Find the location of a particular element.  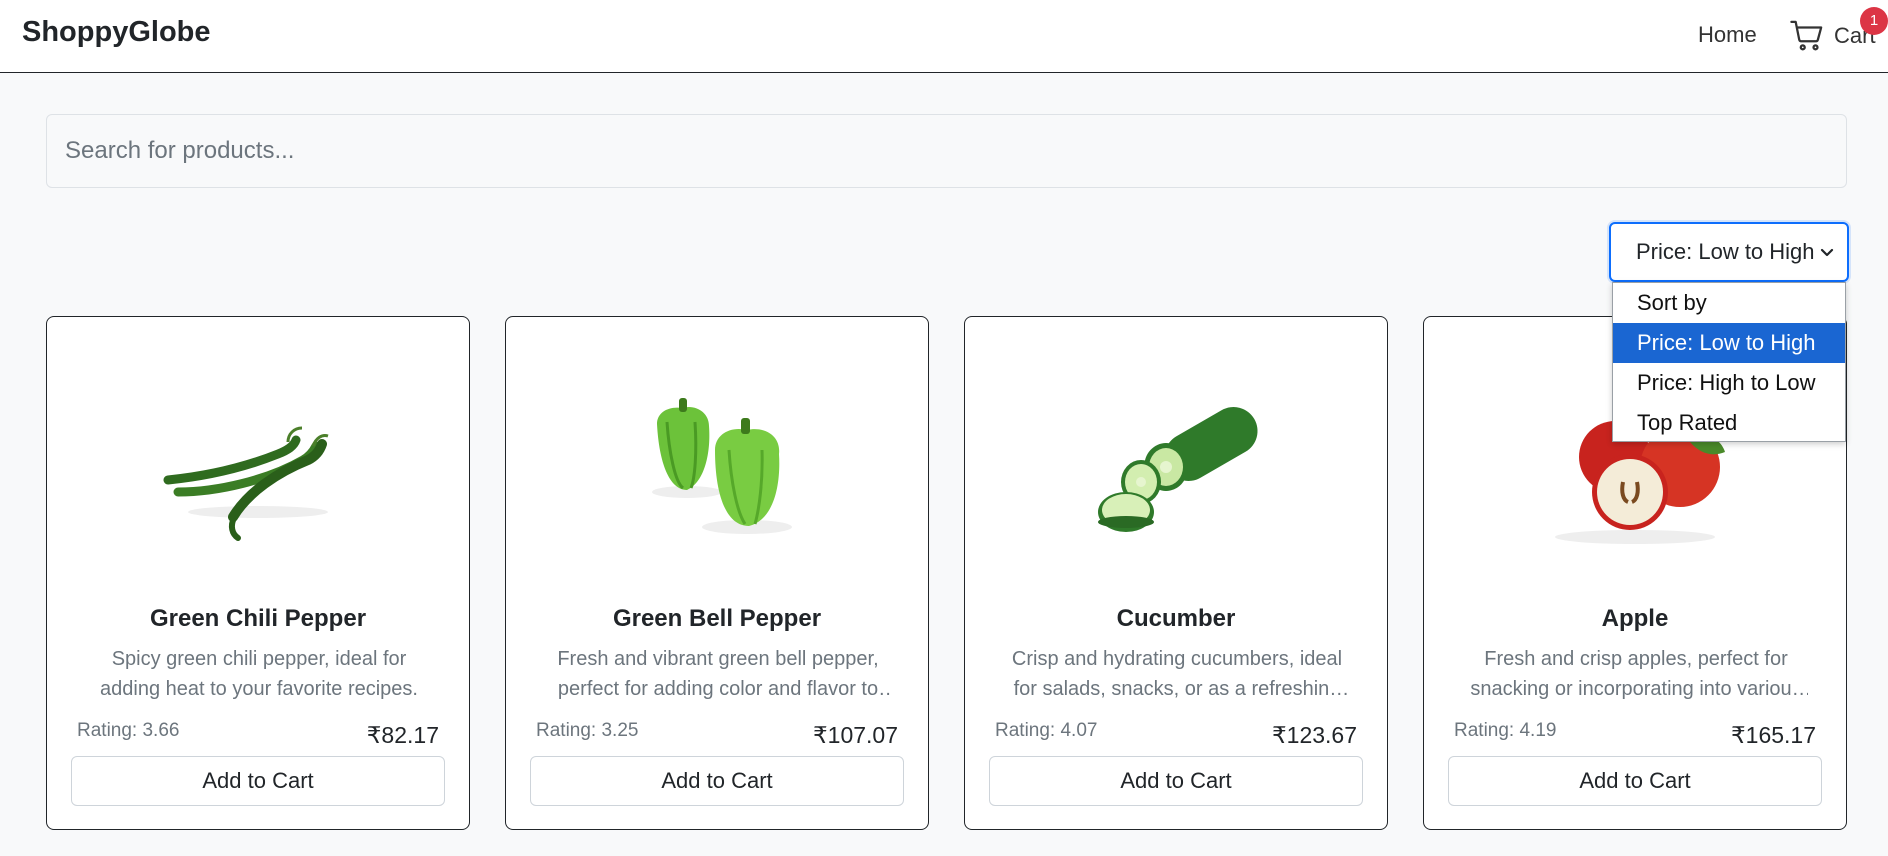

chevron-down-icon is located at coordinates (1827, 252).